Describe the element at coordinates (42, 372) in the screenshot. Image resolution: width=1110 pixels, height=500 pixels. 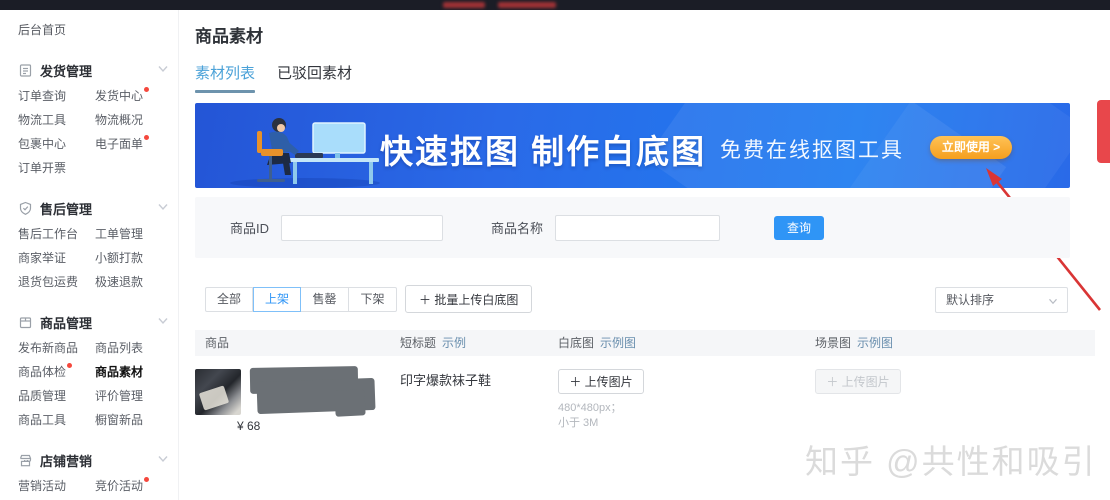
I see `sidebar-item-label: 商品体检` at that location.